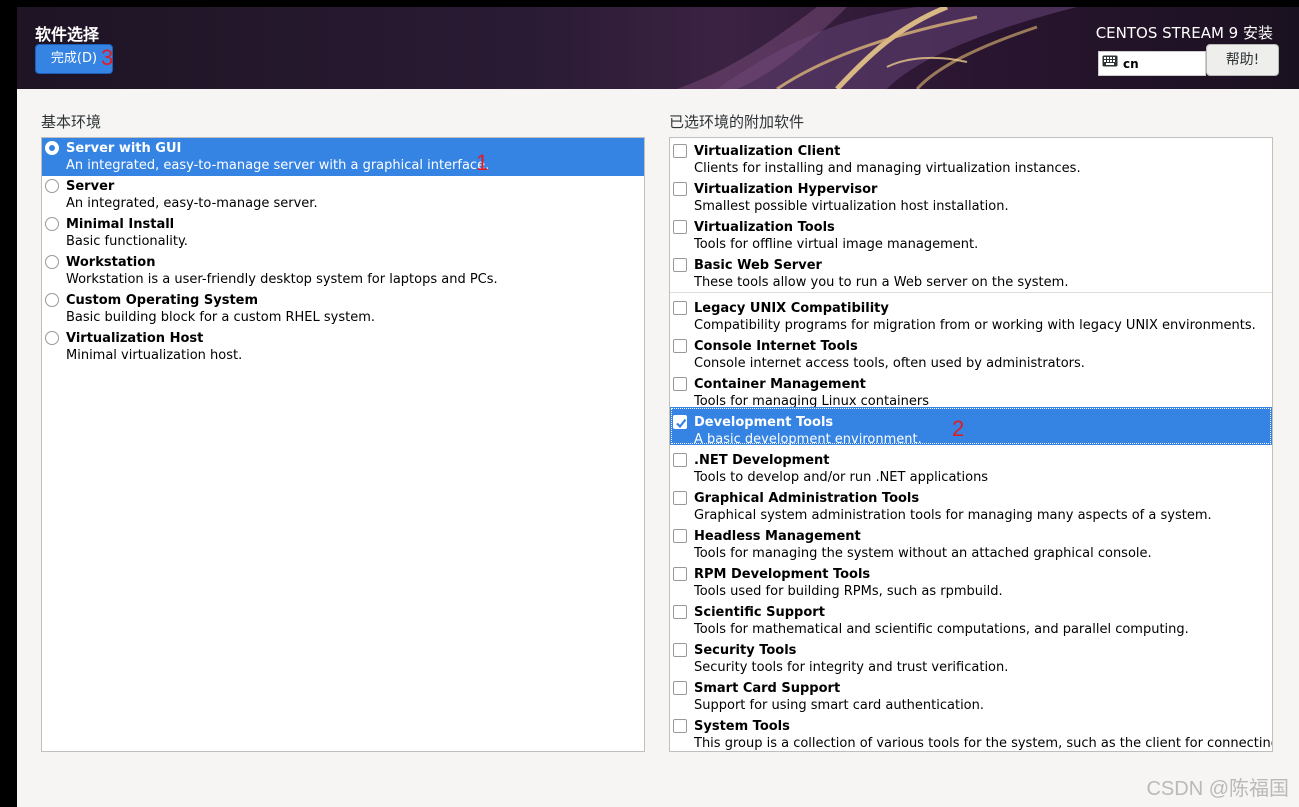  I want to click on addons-title: 已选环境的附加软件, so click(737, 122).